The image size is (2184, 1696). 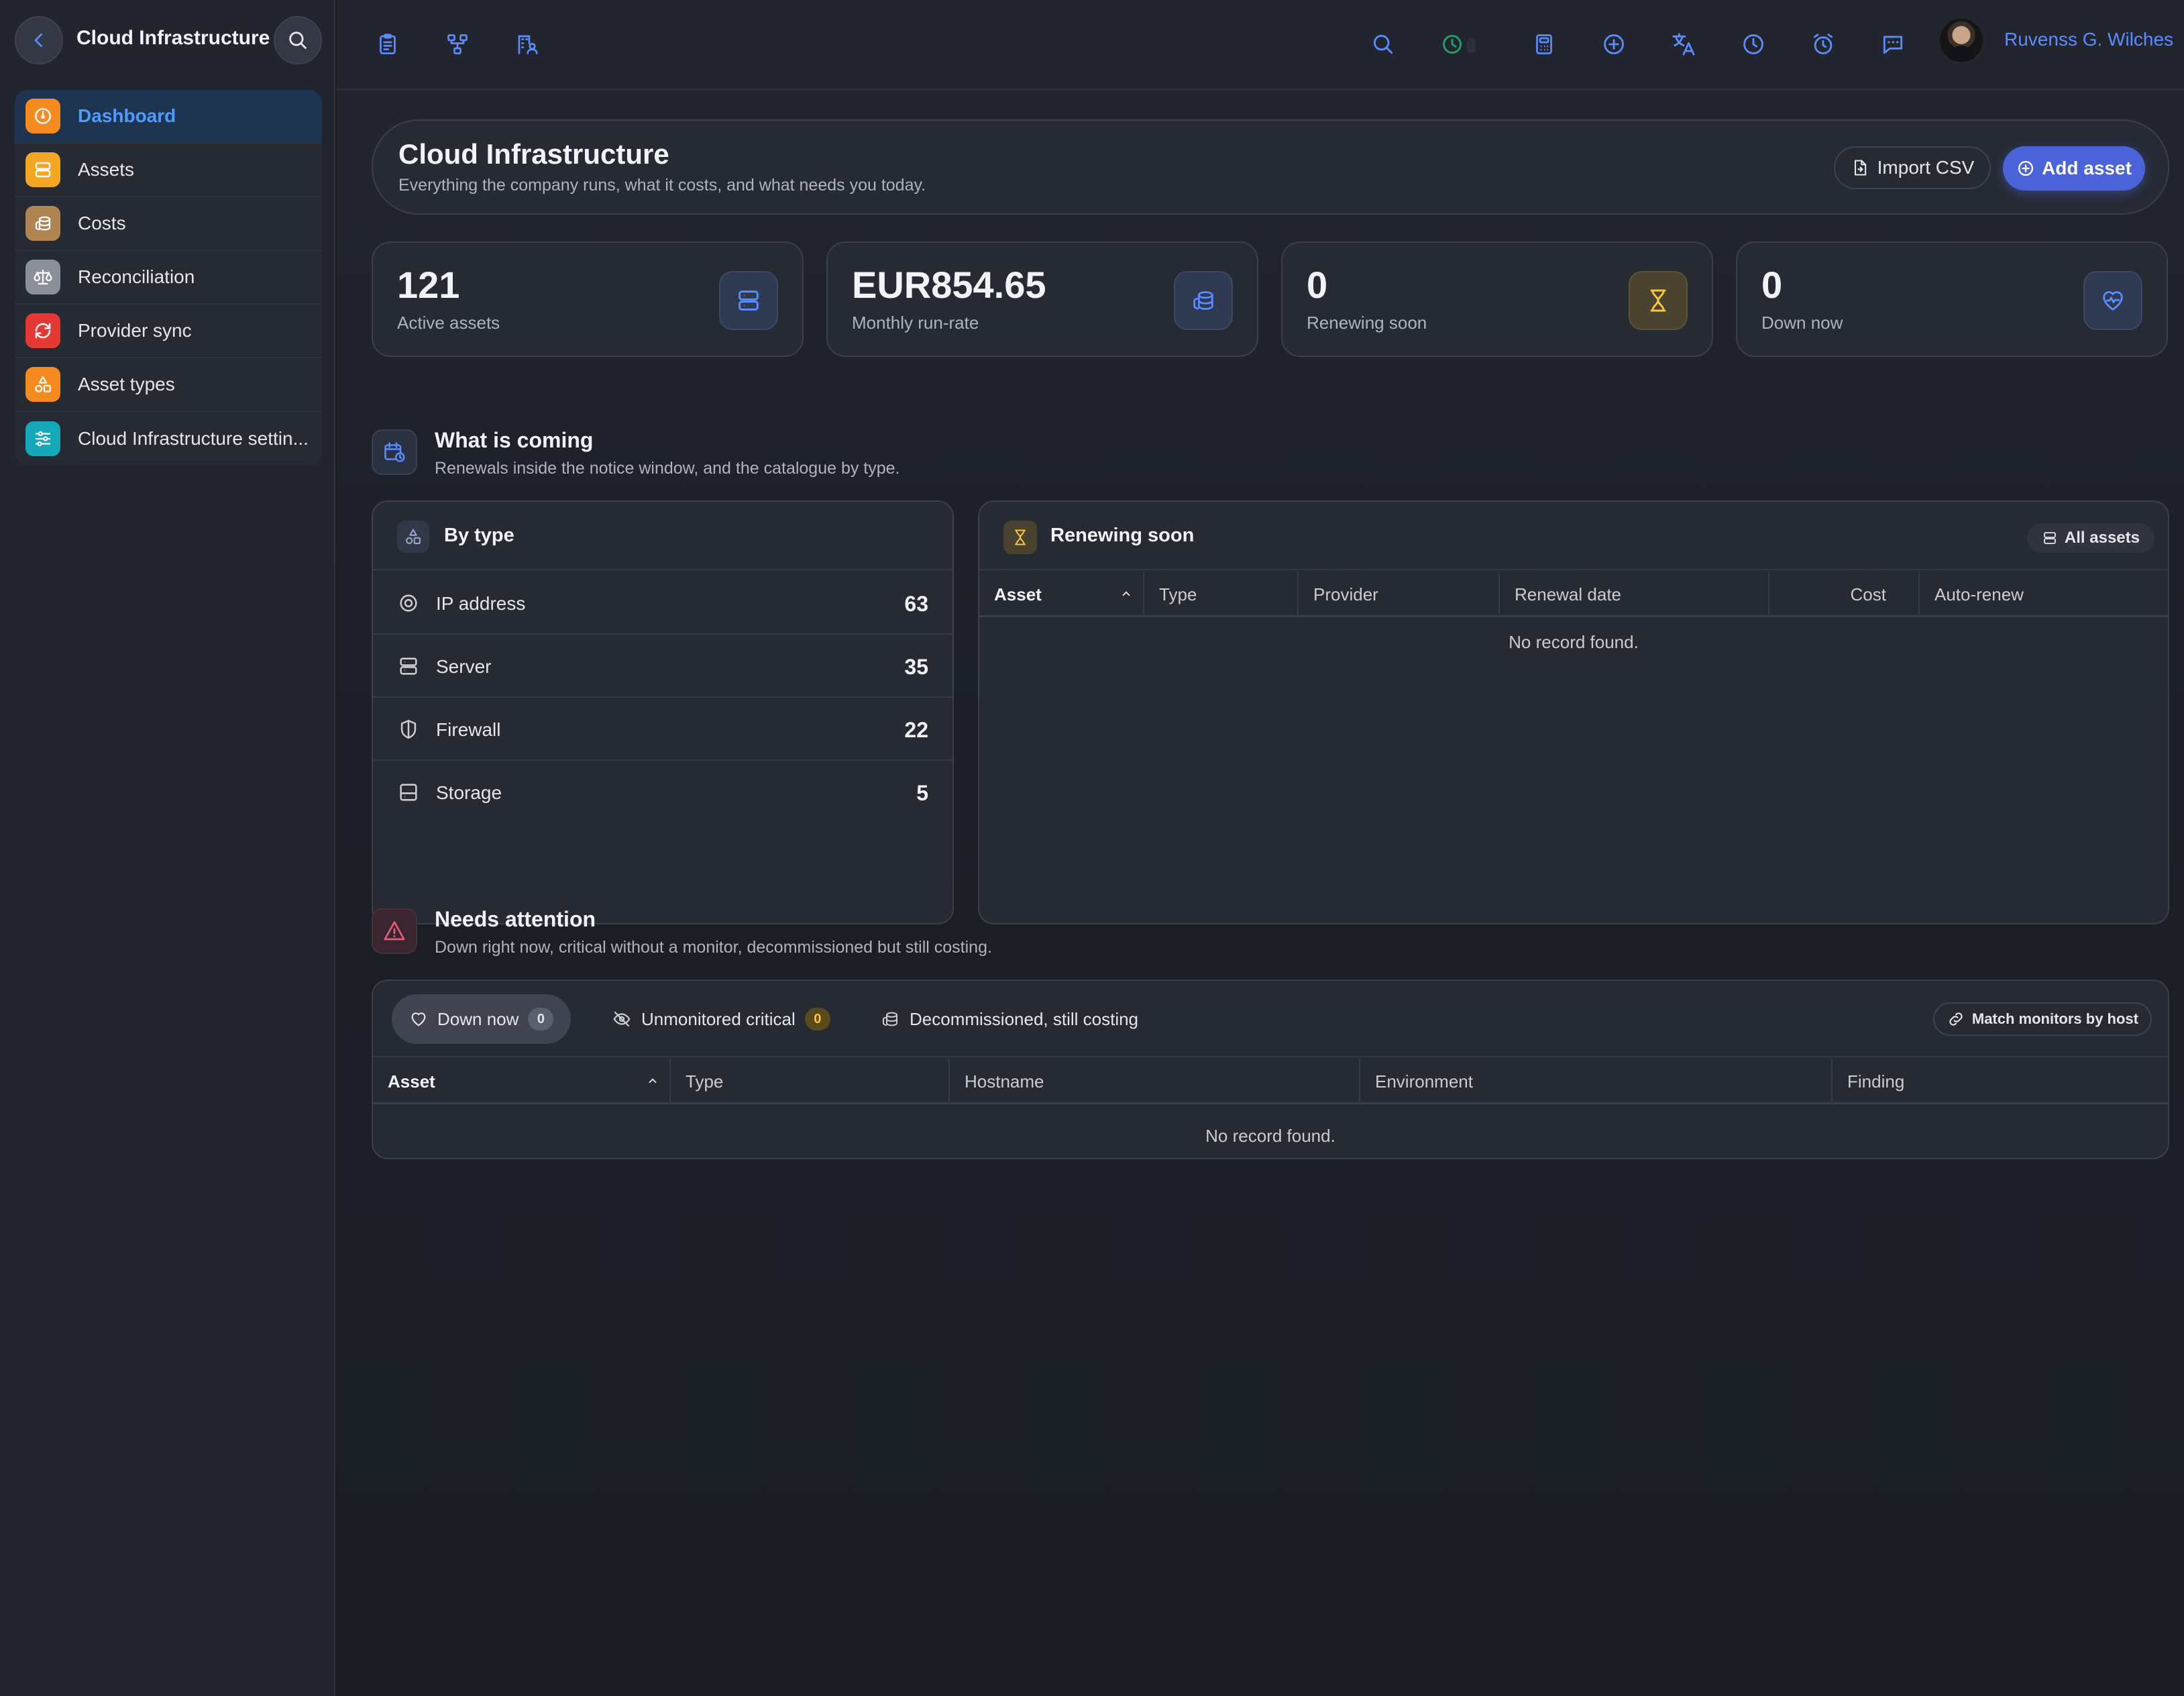 What do you see at coordinates (1384, 44) in the screenshot?
I see `search-icon` at bounding box center [1384, 44].